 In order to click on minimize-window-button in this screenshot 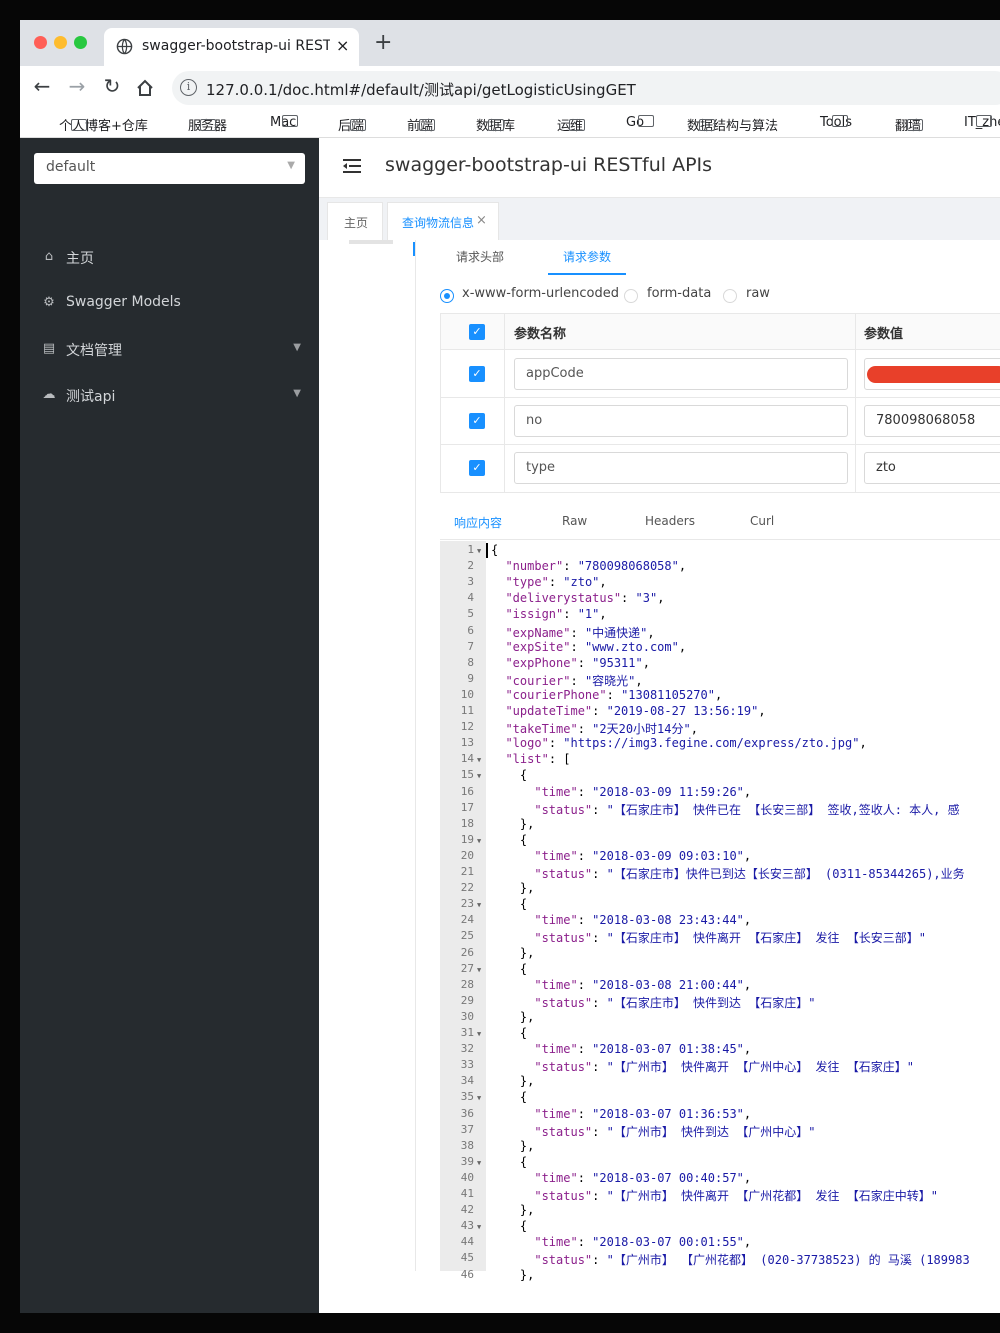, I will do `click(60, 42)`.